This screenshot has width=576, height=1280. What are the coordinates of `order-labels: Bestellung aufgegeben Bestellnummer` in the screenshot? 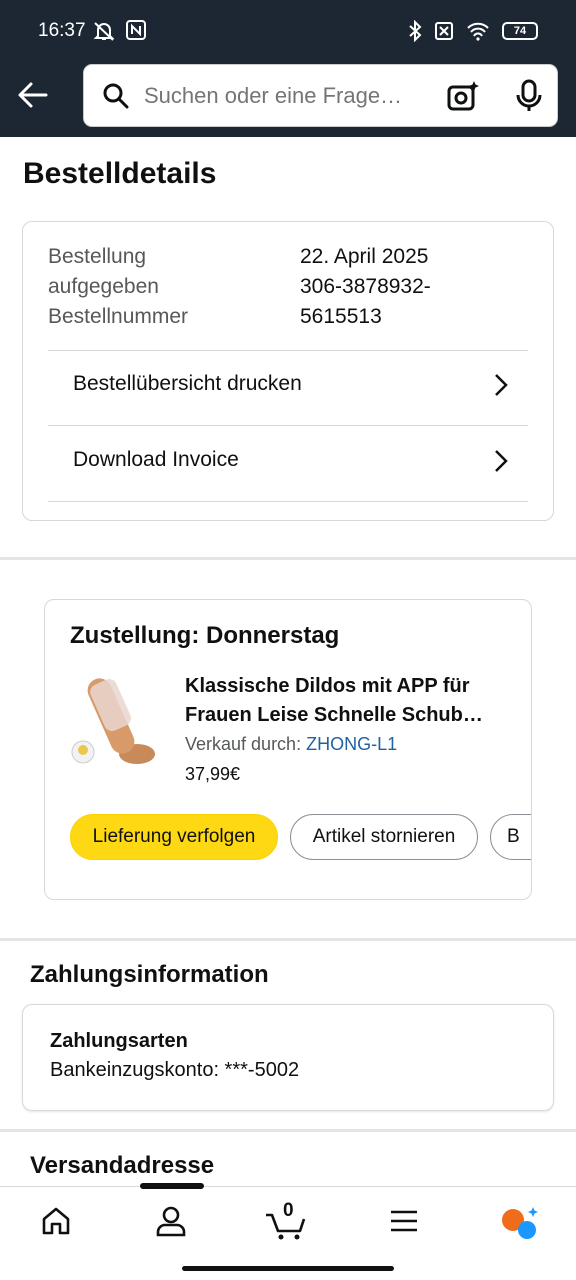 It's located at (118, 287).